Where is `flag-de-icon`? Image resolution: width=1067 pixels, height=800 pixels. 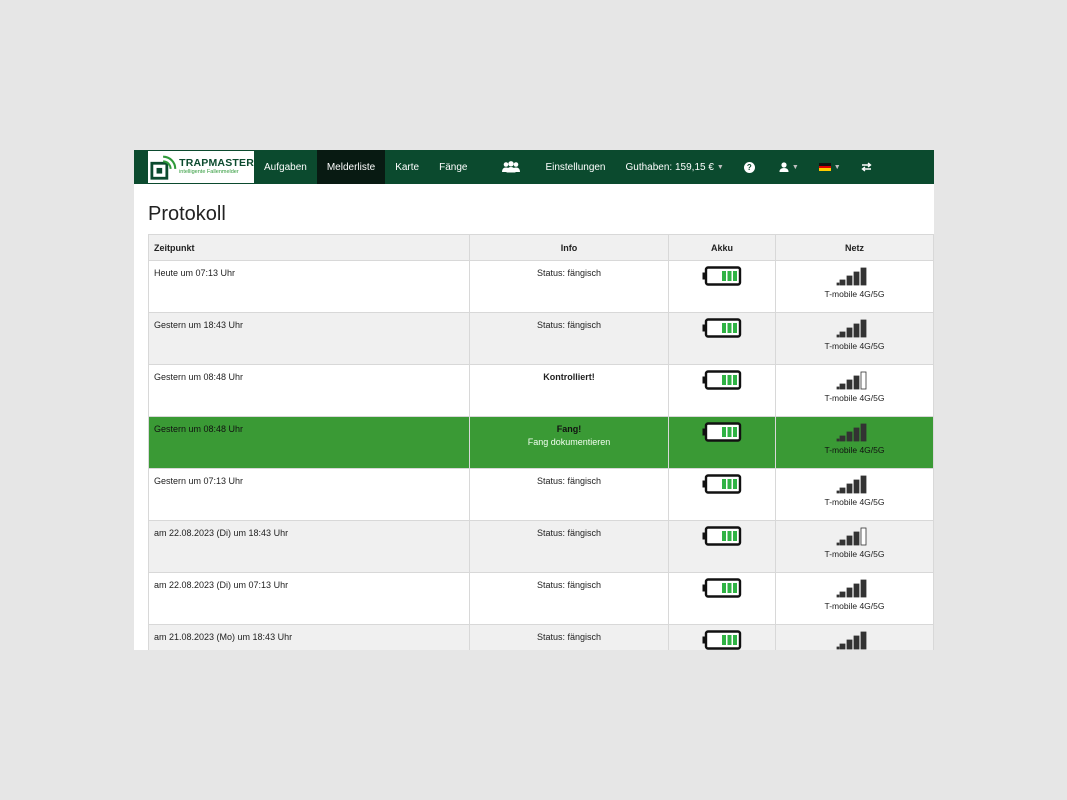
flag-de-icon is located at coordinates (824, 167).